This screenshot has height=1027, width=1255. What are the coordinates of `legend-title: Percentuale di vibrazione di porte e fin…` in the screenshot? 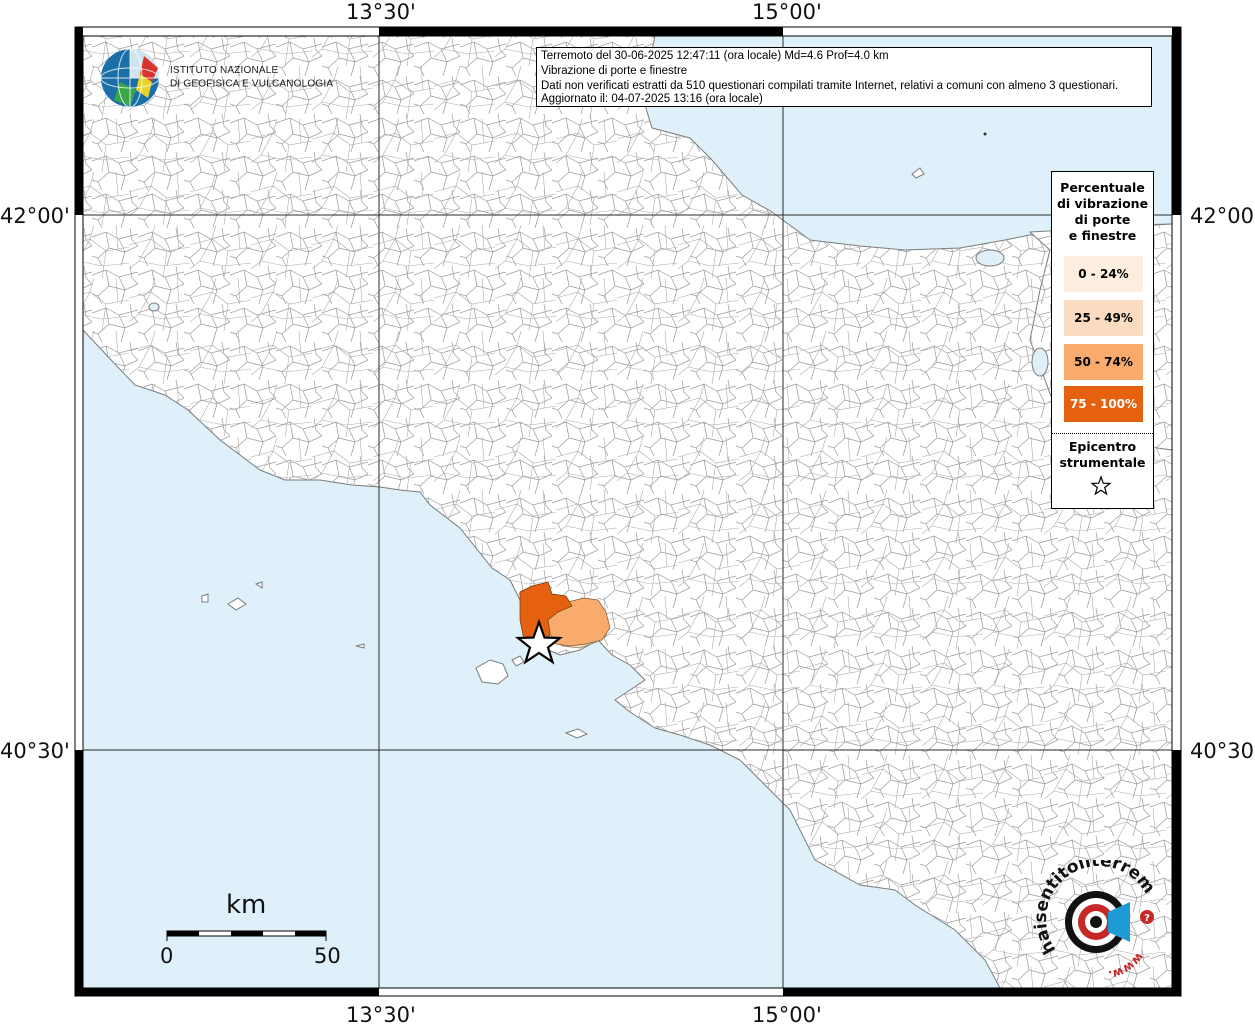 It's located at (1102, 211).